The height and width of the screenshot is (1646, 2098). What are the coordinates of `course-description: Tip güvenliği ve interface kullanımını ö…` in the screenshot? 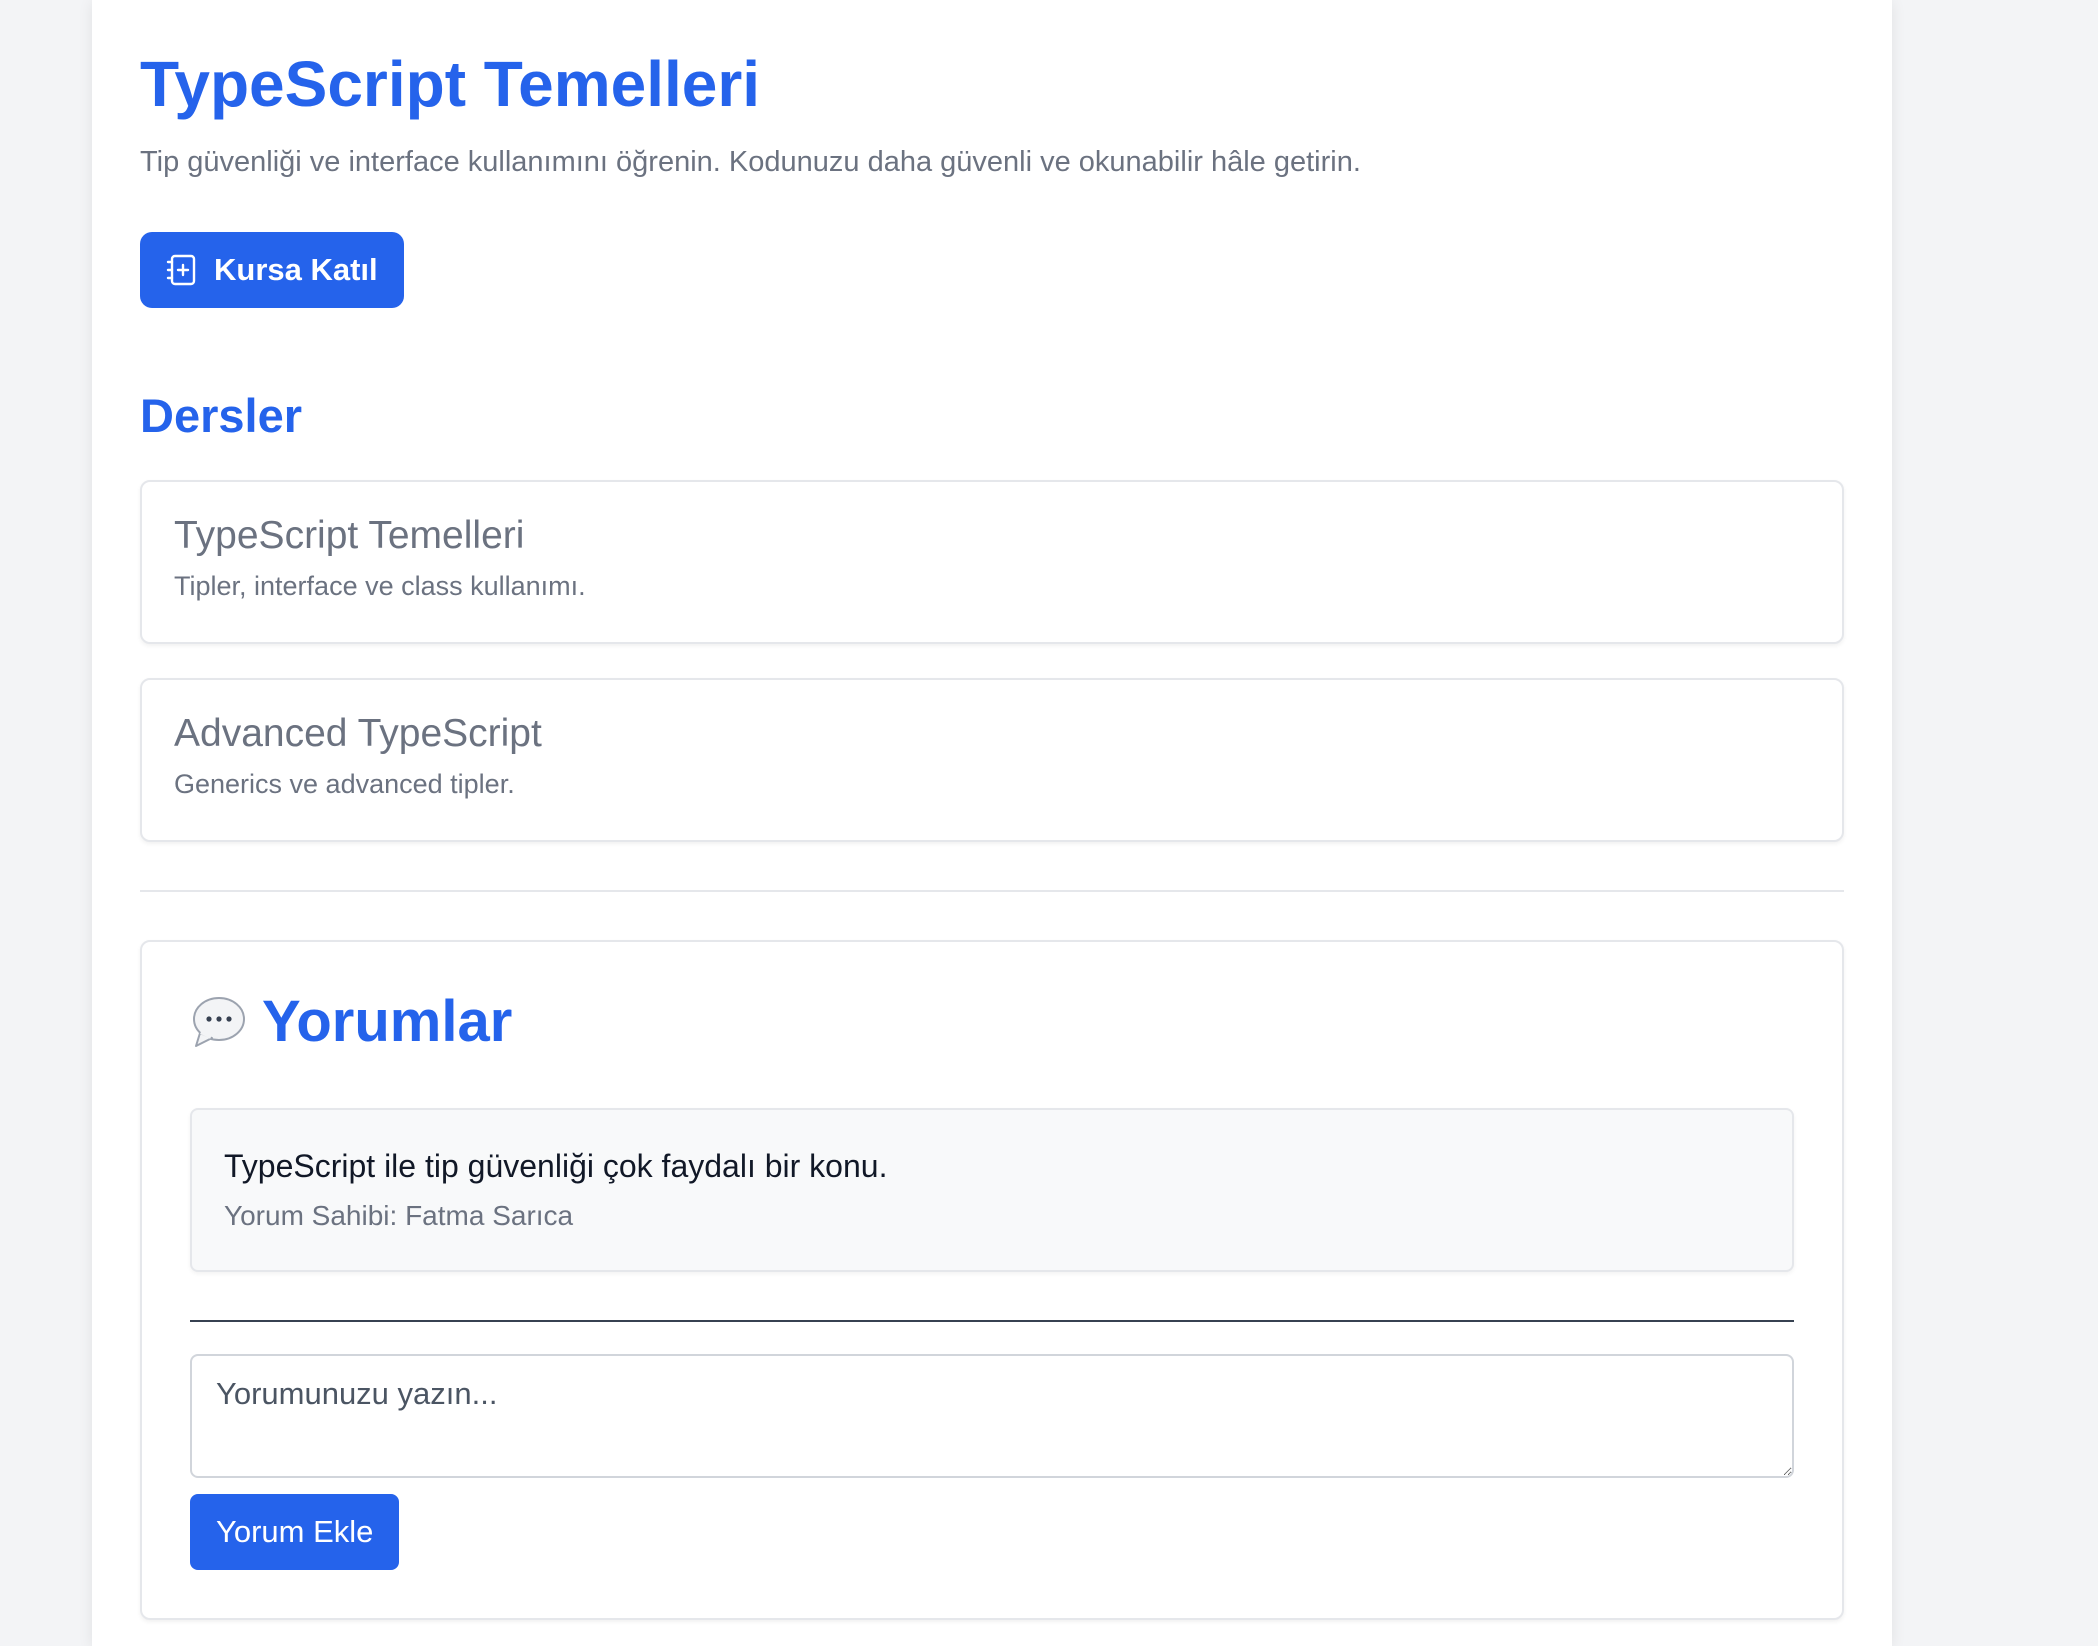 It's located at (750, 162).